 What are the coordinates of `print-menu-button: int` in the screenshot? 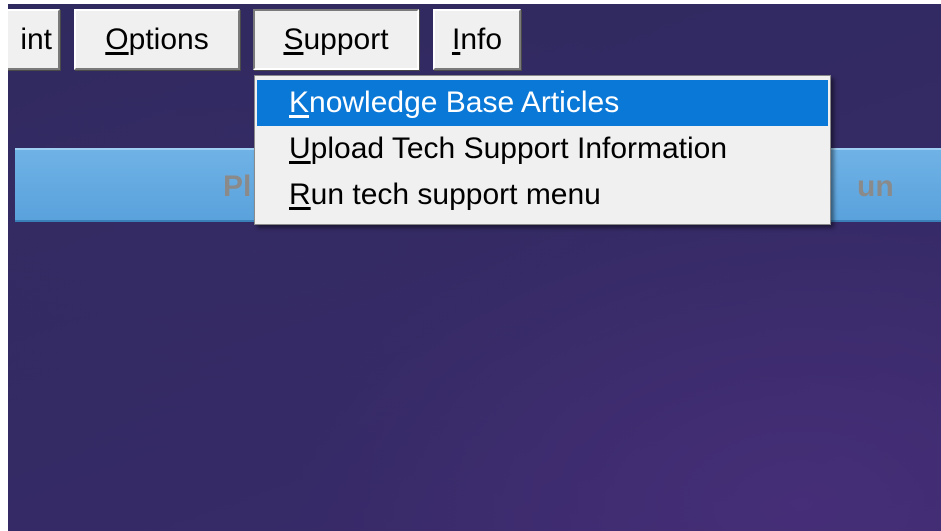 It's located at (34, 39).